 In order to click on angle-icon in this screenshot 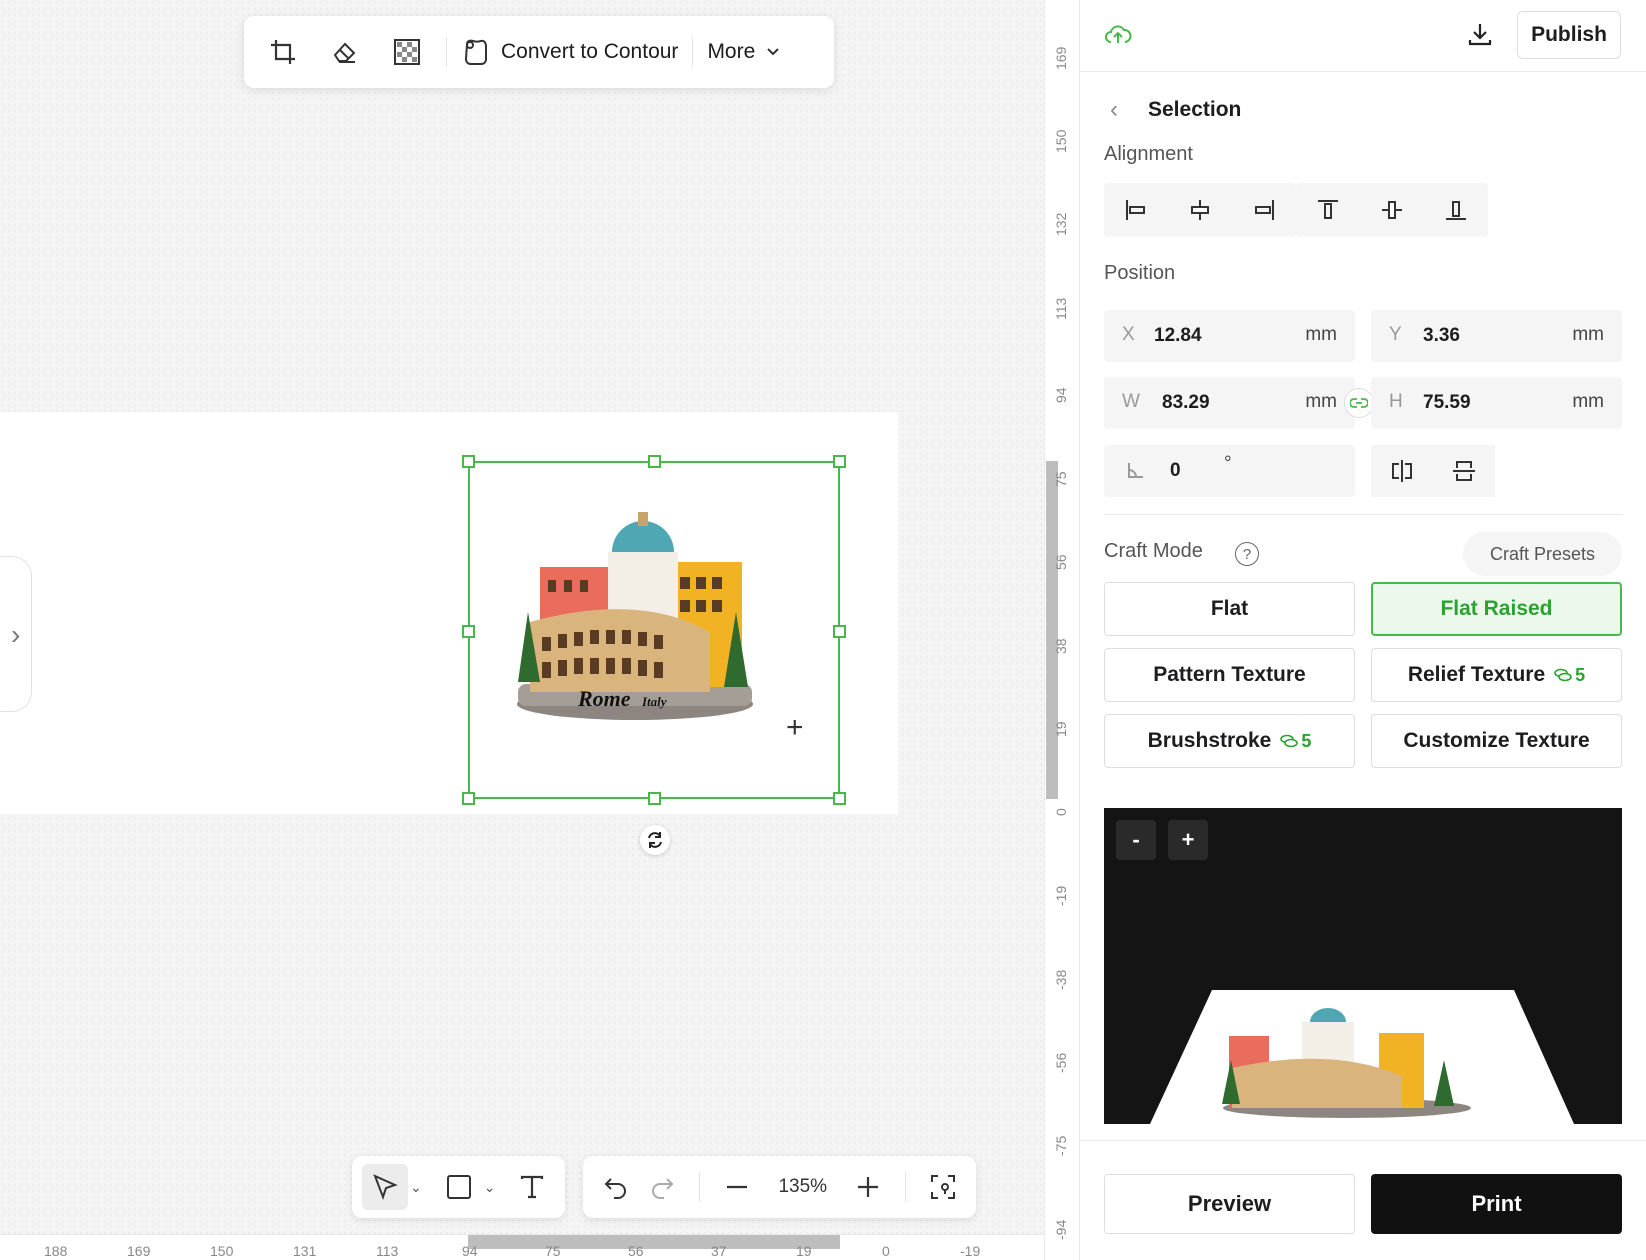, I will do `click(1135, 470)`.